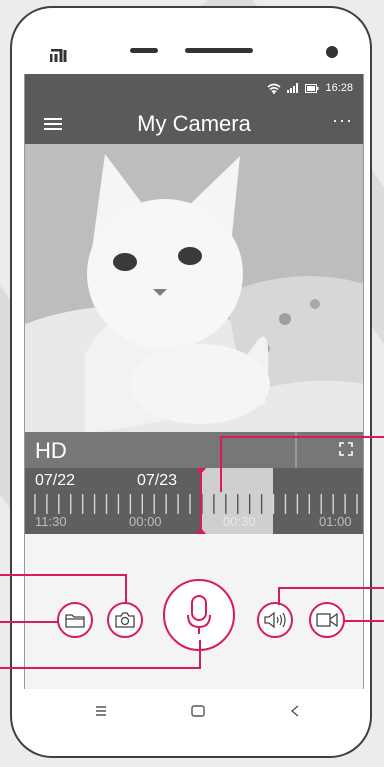 This screenshot has width=384, height=767. I want to click on status-time: 16:28, so click(339, 88).